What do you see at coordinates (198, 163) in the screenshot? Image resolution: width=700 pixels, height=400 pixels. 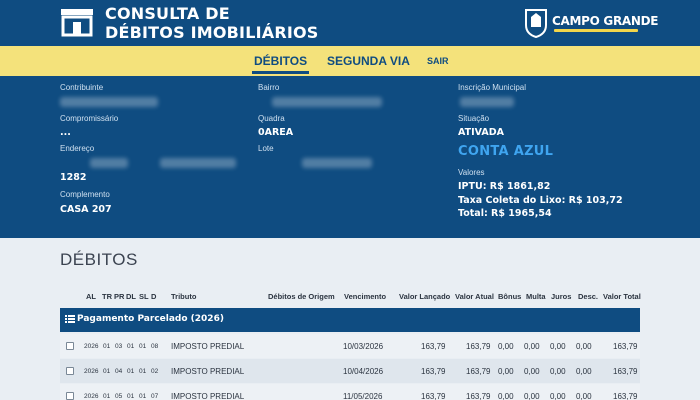 I see `endereco-street-redacted` at bounding box center [198, 163].